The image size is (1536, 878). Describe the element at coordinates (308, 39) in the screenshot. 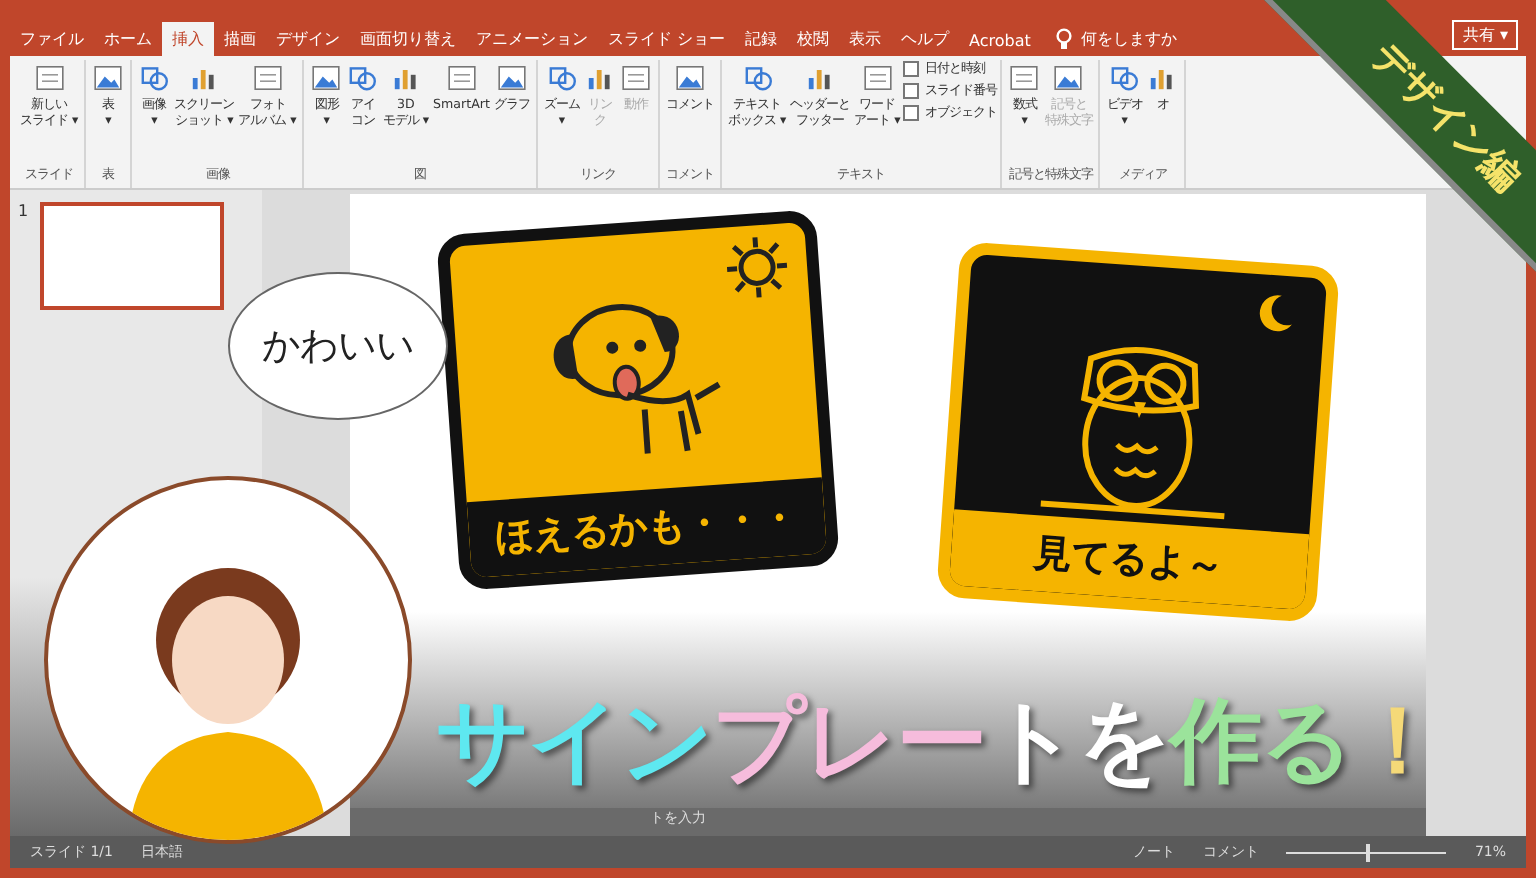

I see `ribbon-tab: デザイン` at that location.